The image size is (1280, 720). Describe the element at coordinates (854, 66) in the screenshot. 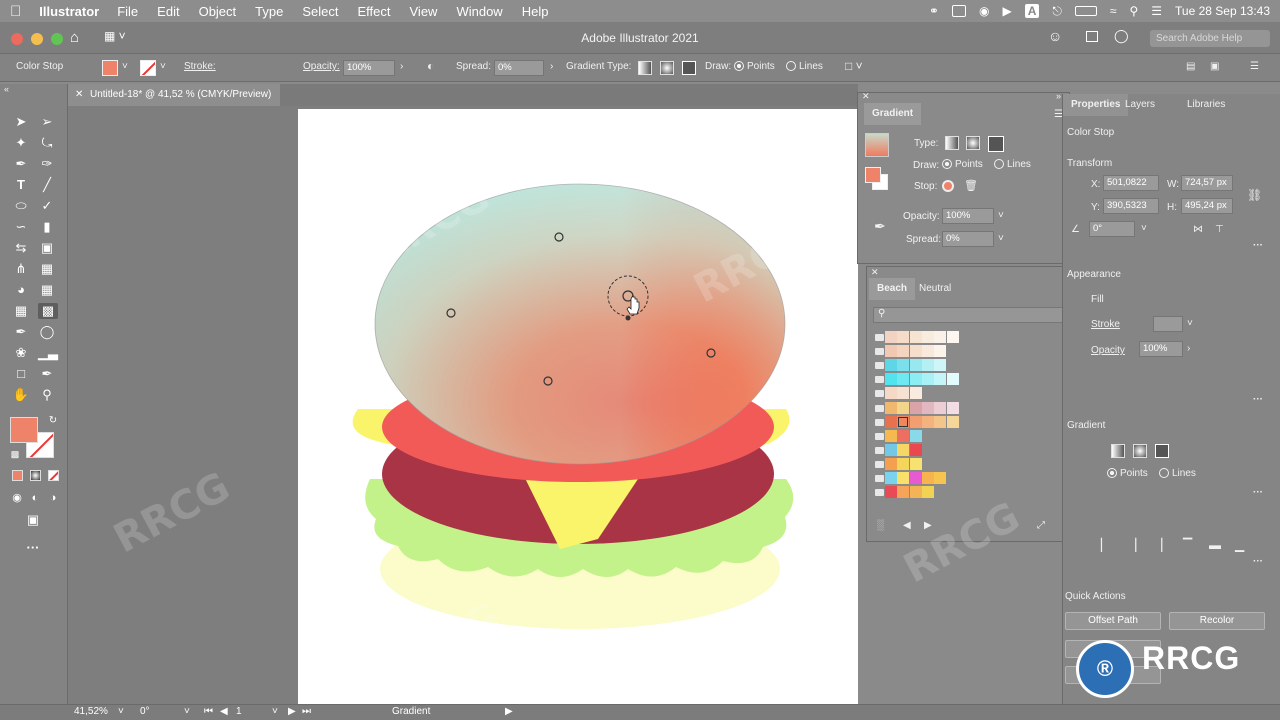

I see `transform-icon: □ ˅` at that location.